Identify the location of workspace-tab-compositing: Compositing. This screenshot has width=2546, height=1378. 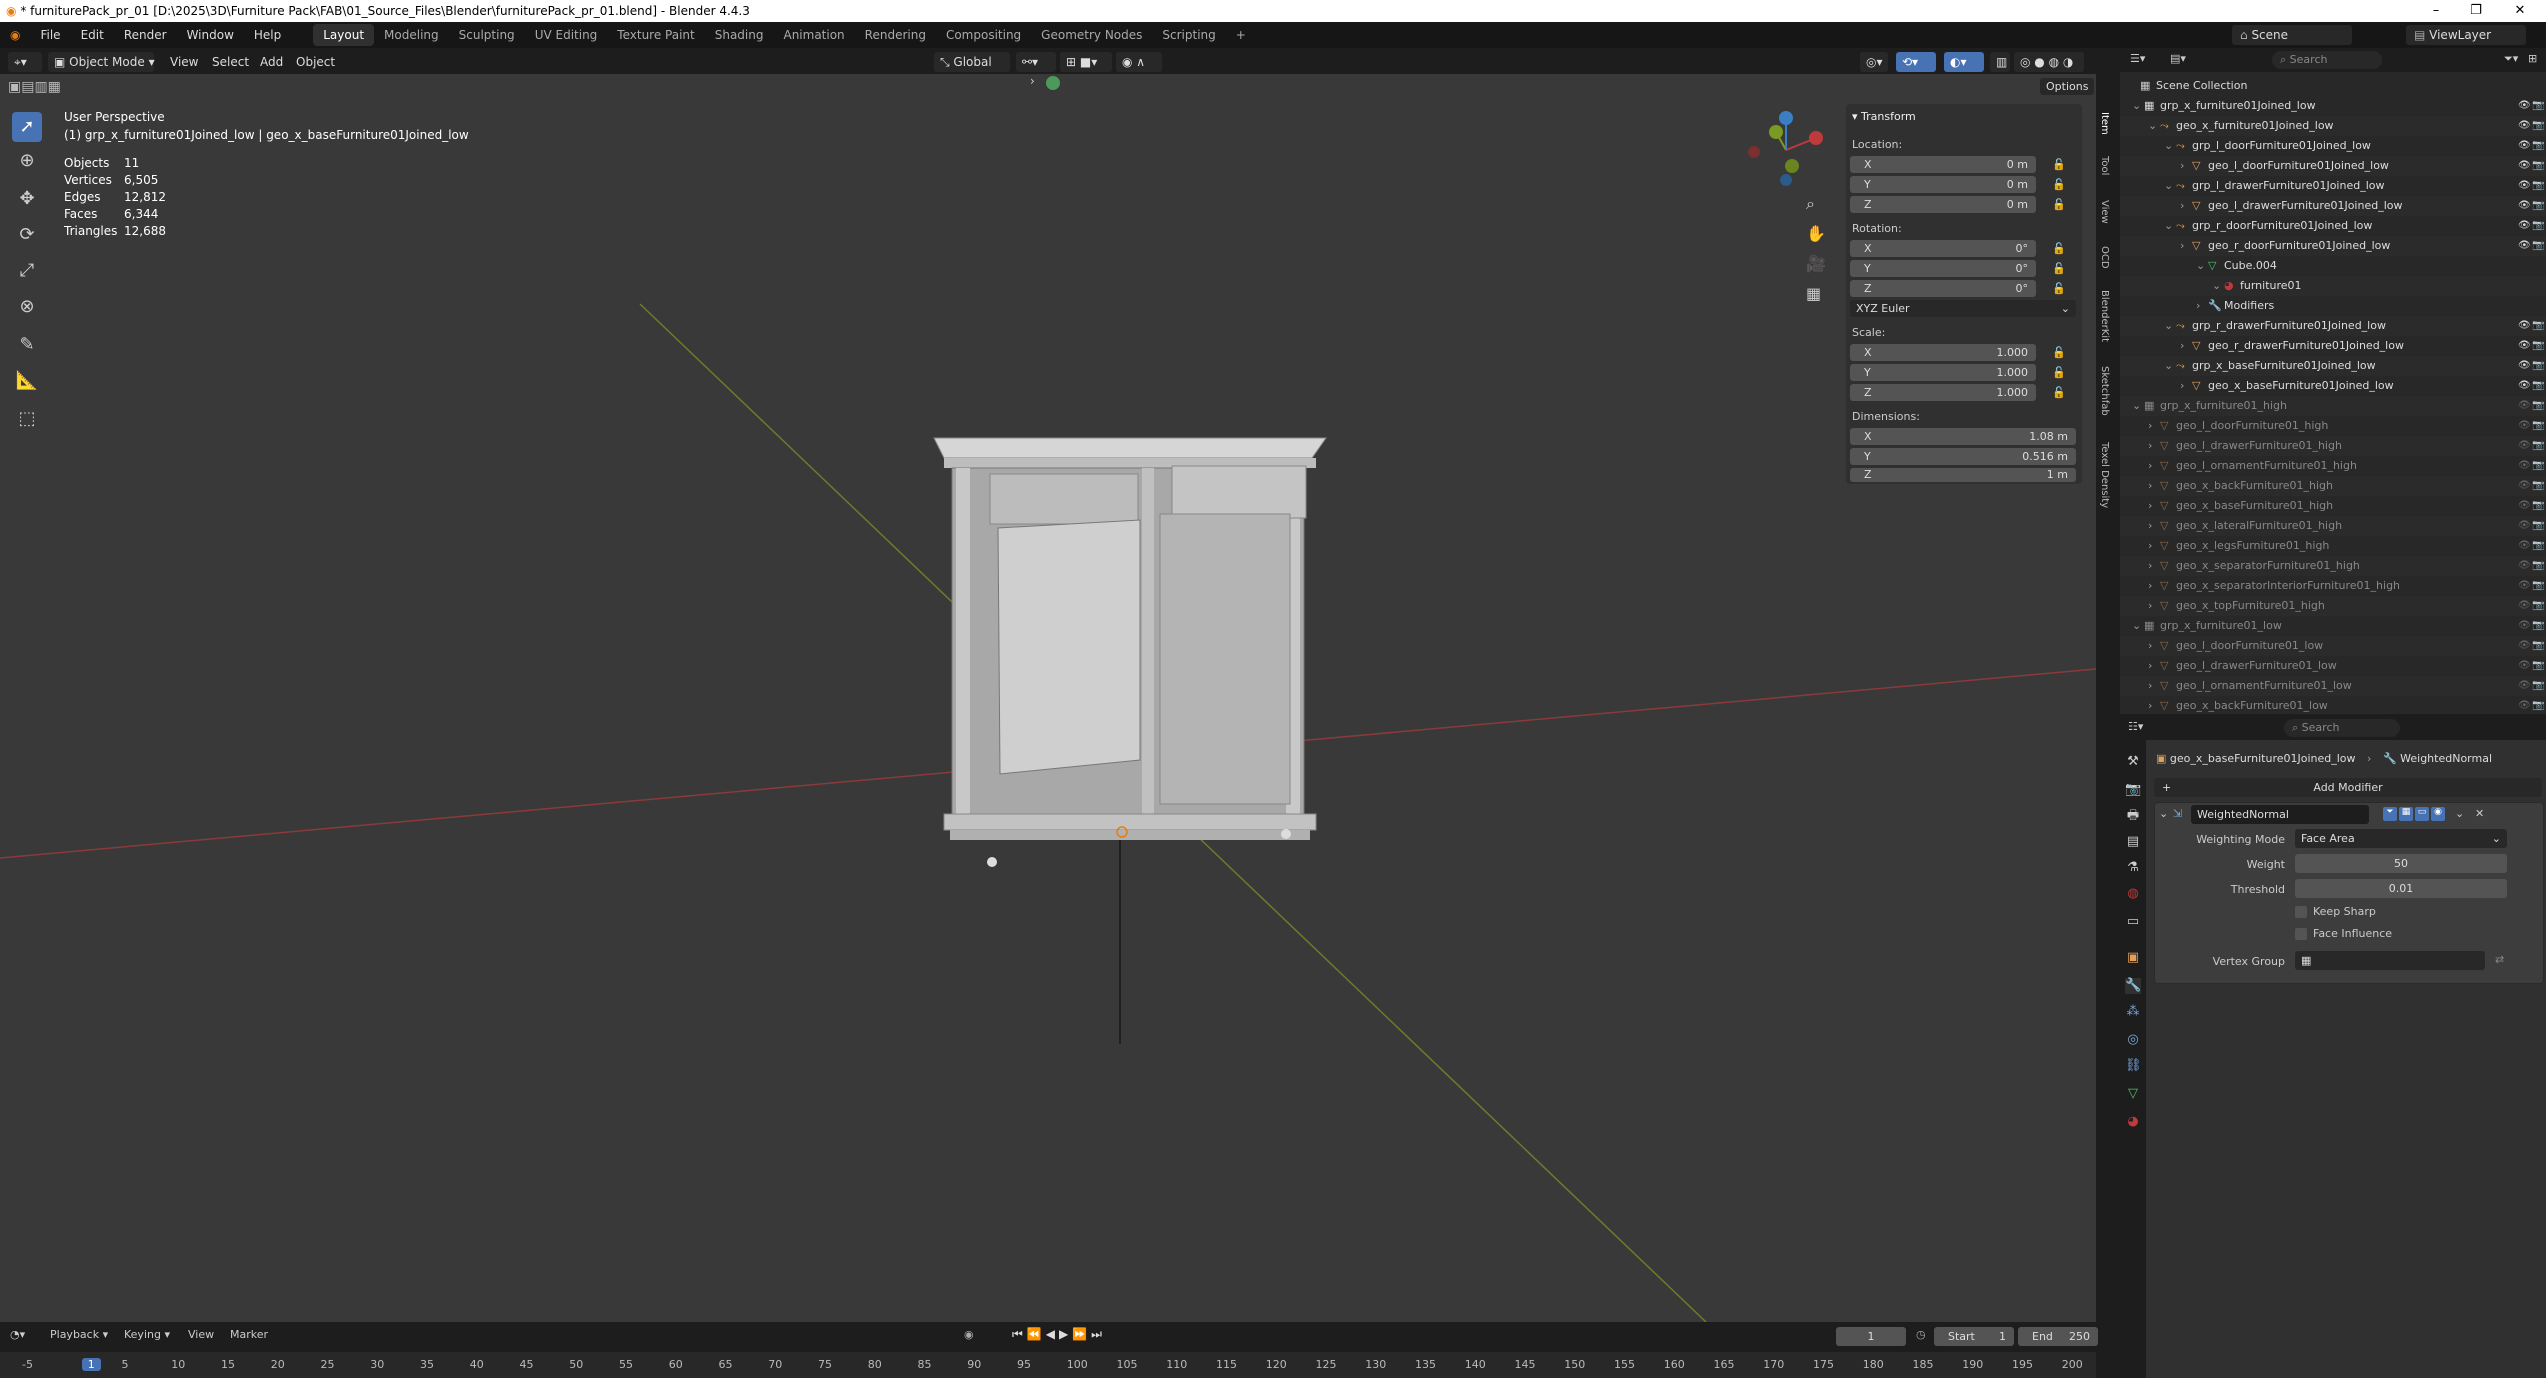
(983, 35).